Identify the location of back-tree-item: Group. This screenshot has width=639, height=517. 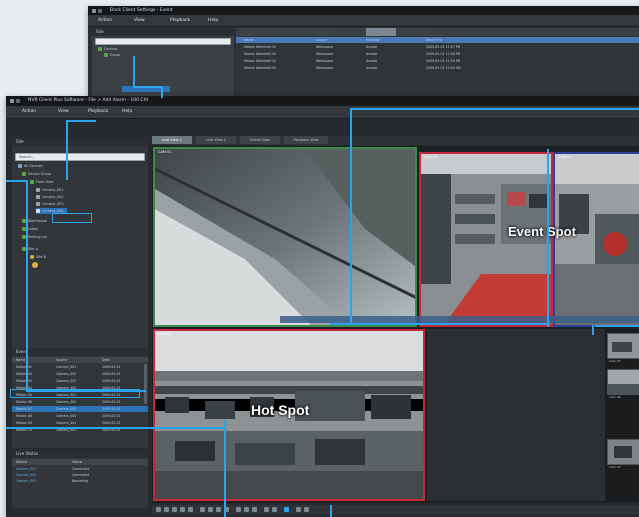
(112, 55).